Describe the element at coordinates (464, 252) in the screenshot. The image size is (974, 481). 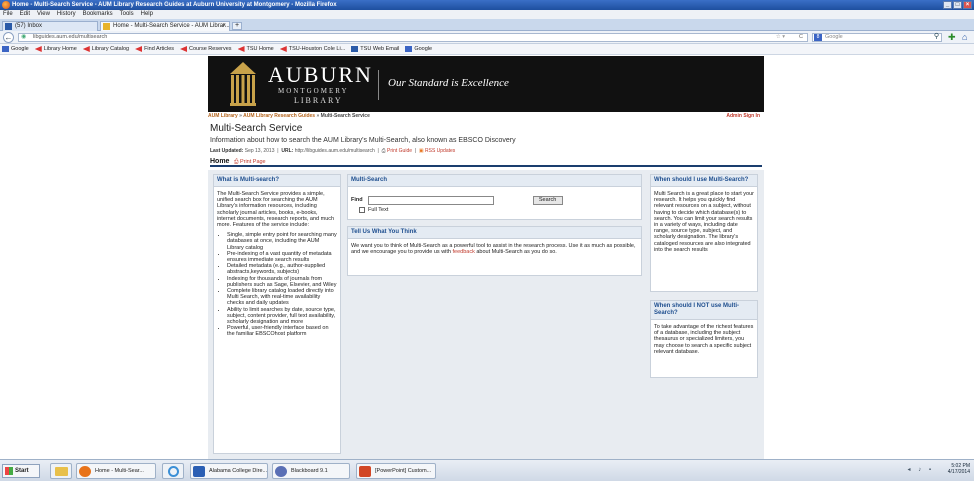
I see `feedback-link: feedback` at that location.